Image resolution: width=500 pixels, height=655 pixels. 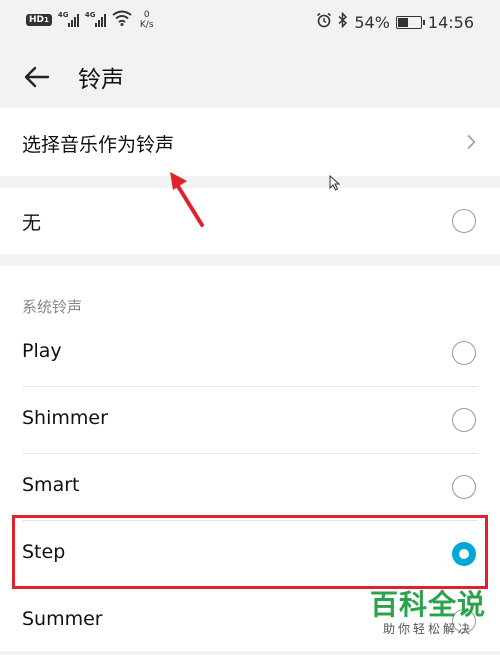 I want to click on status-left: HD1 4G 4G 0 K/s, so click(x=90, y=20).